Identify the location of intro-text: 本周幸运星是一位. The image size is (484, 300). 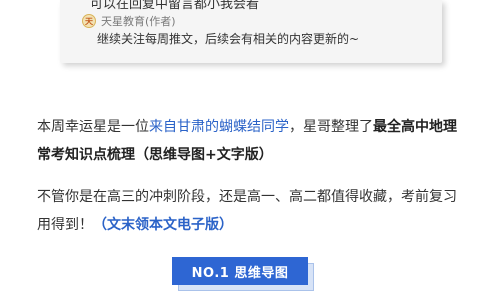
(93, 127).